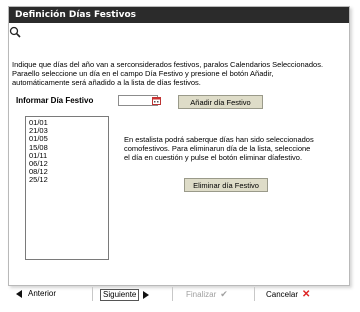  I want to click on cancel-label: Cancelar, so click(282, 294).